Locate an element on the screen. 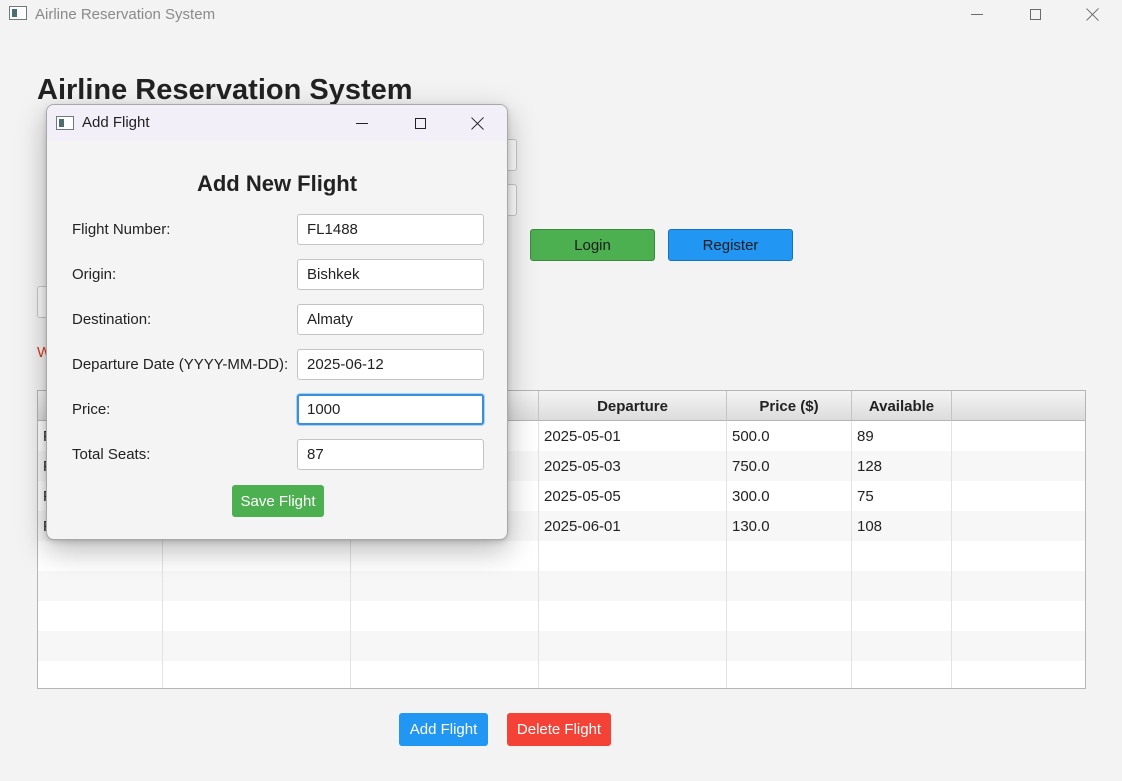  window-titlebar: Airline Reservation System is located at coordinates (561, 14).